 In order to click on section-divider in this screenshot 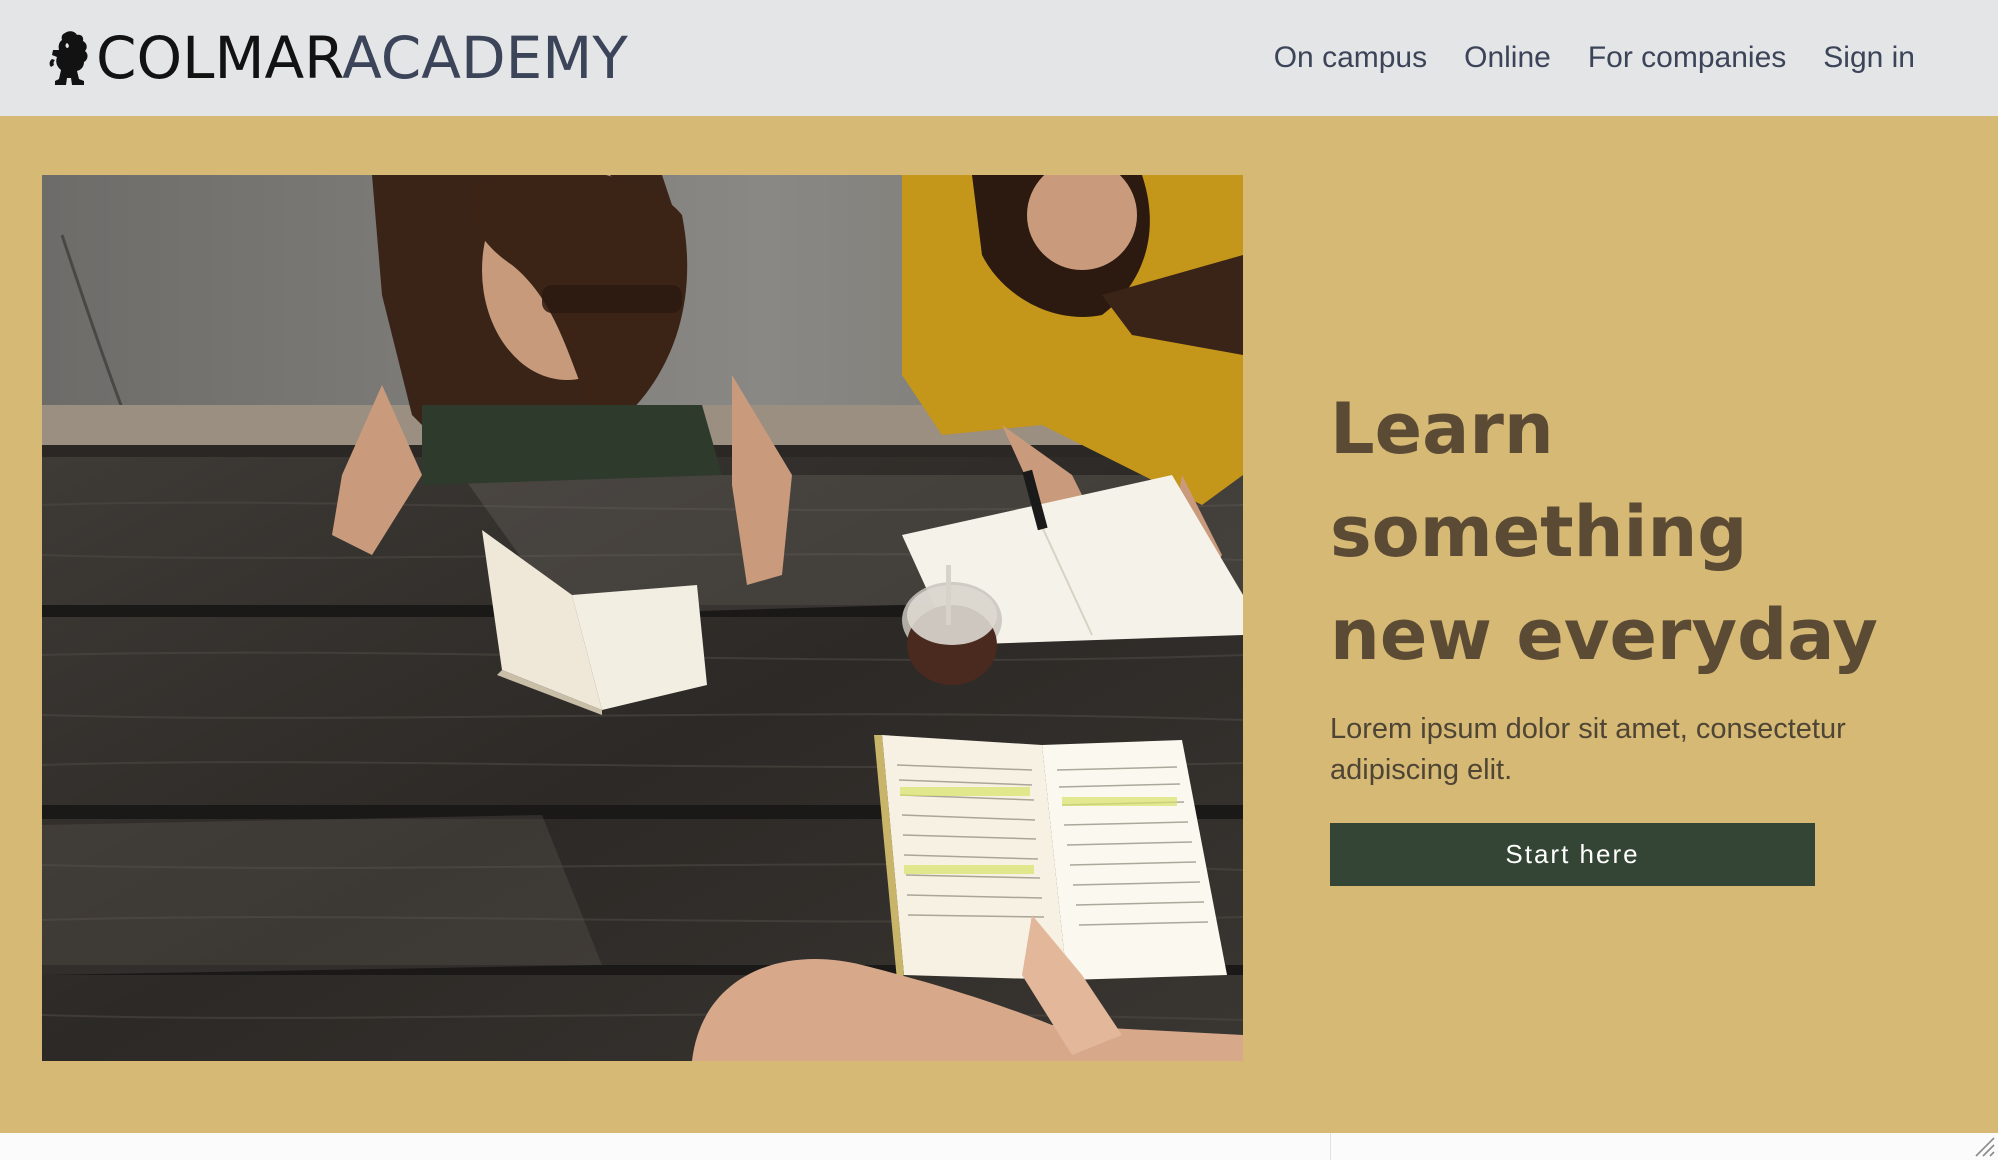, I will do `click(1330, 1146)`.